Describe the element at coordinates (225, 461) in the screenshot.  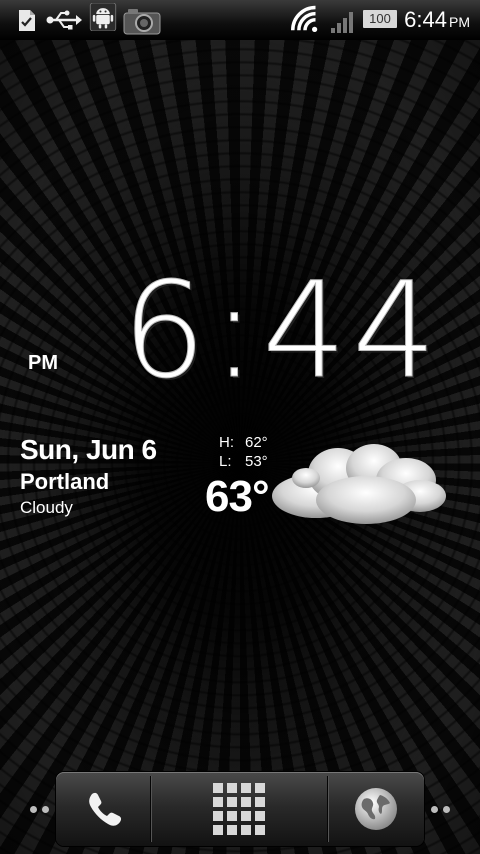
I see `weather-low-label: L:` at that location.